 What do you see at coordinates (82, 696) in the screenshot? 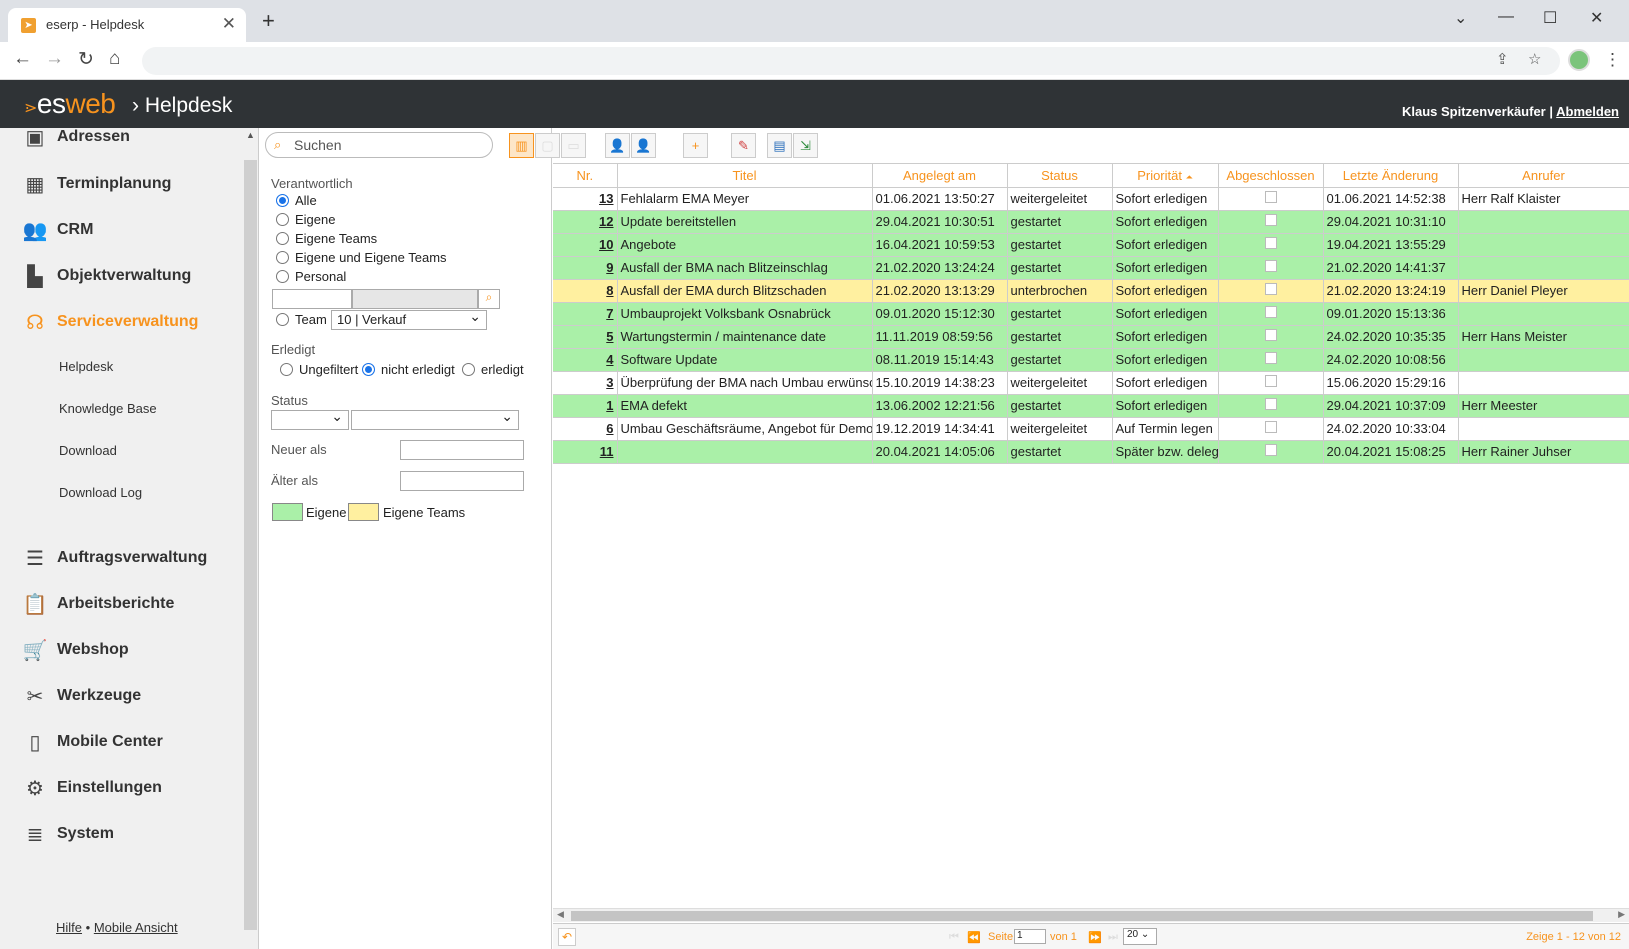
I see `sidebar-item-werkzeuge: ✂ Werkzeuge` at bounding box center [82, 696].